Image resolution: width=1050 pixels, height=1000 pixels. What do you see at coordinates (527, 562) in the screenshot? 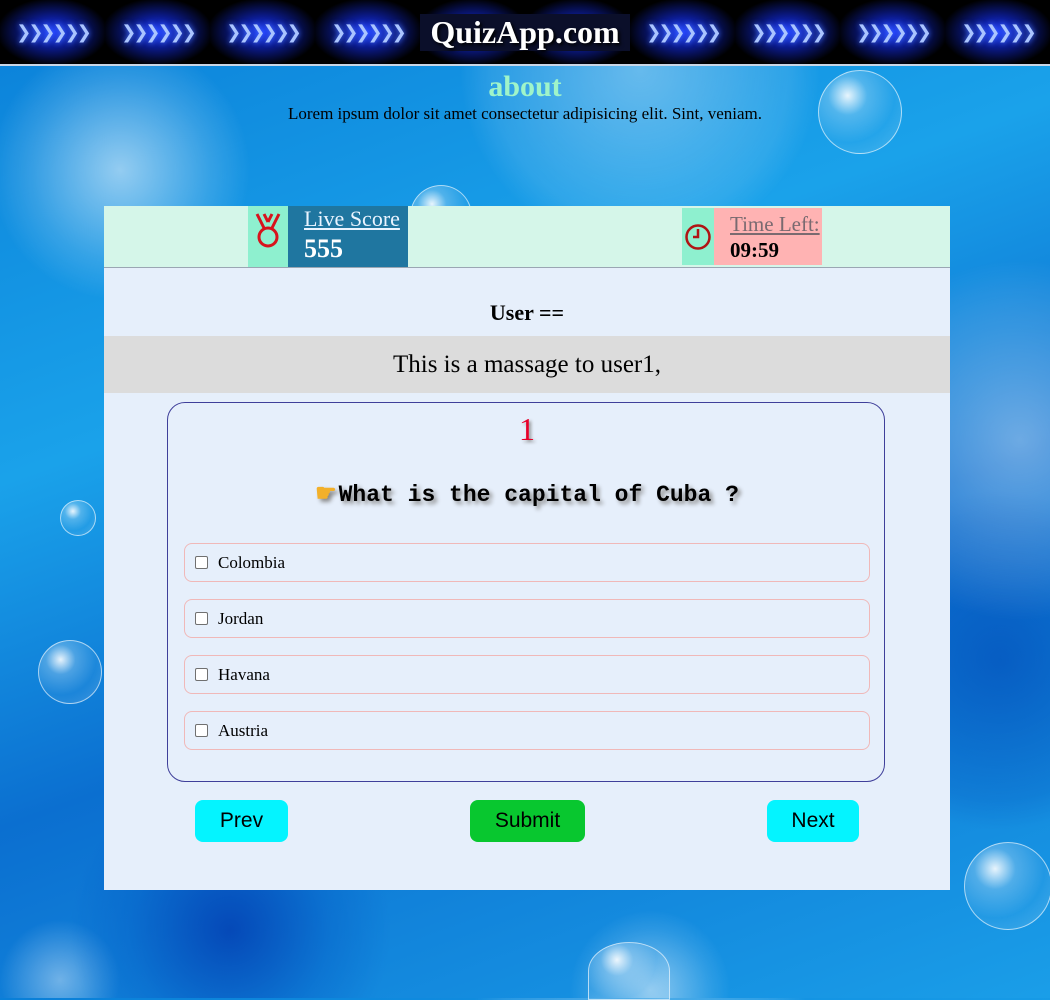
I see `answer-option: Colombia` at bounding box center [527, 562].